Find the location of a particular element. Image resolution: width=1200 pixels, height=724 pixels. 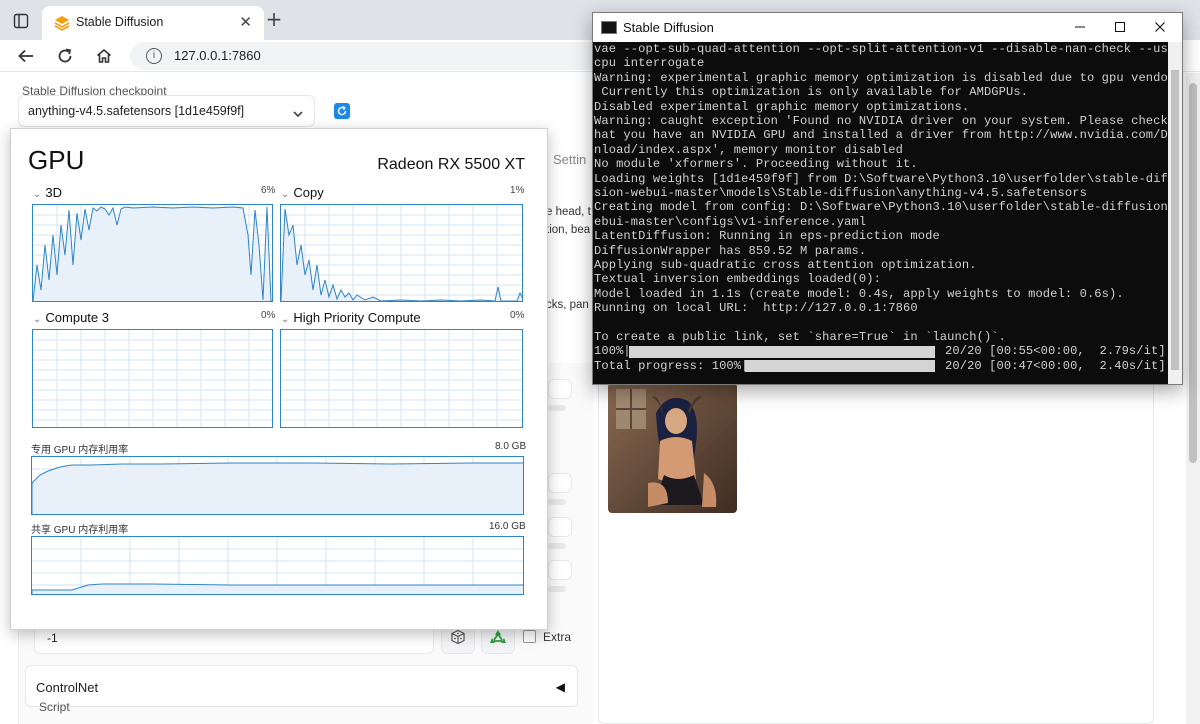

tab-actions-icon is located at coordinates (21, 21).